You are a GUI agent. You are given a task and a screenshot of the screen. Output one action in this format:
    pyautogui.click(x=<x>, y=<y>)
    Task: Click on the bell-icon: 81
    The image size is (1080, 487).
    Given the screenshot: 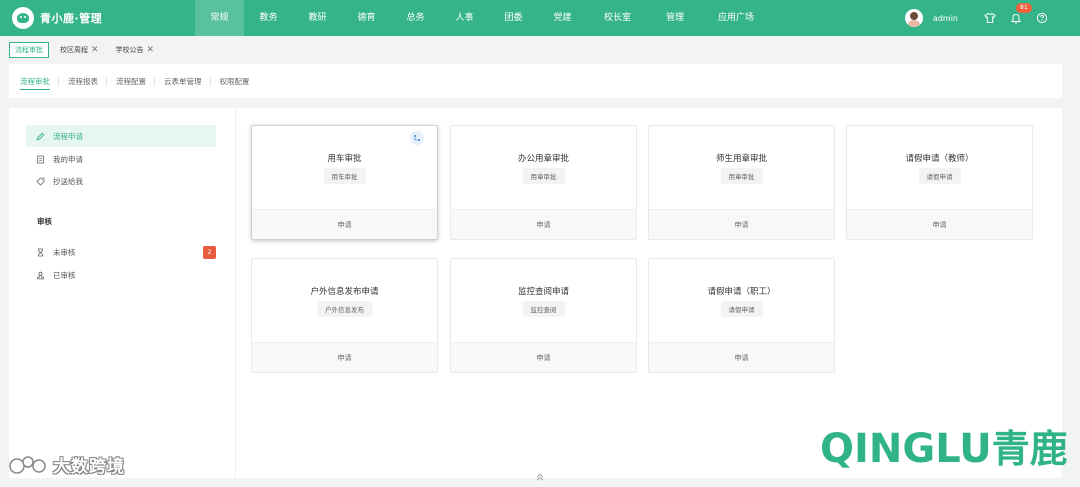 What is the action you would take?
    pyautogui.click(x=1020, y=14)
    